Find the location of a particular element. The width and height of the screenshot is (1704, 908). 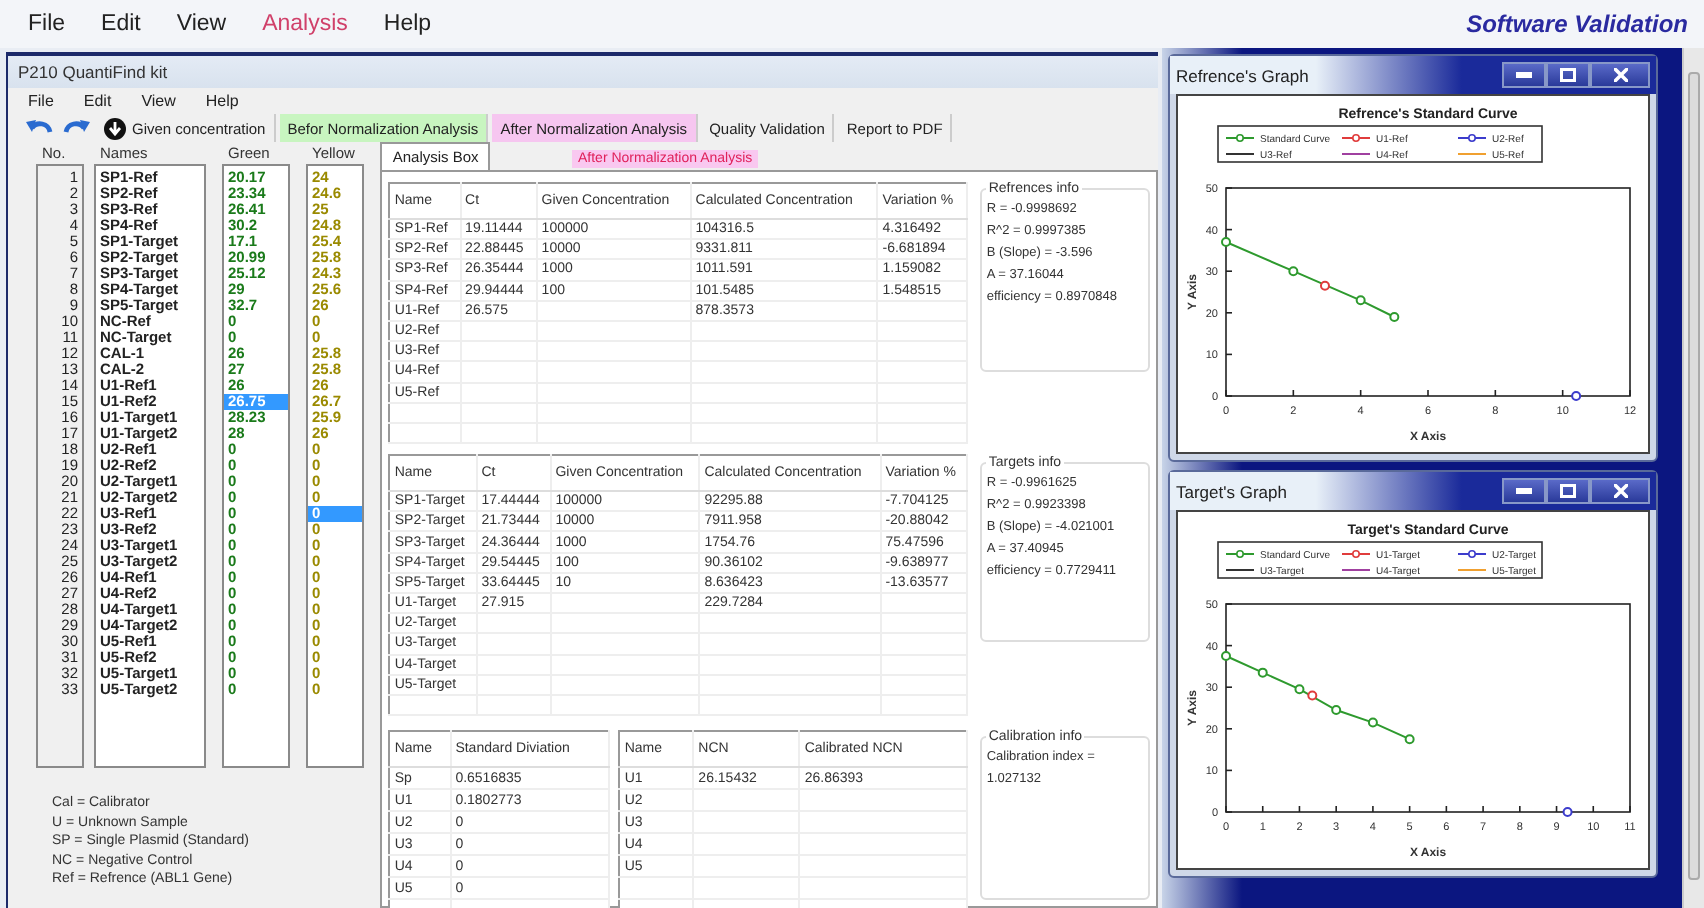

app-title: Software Validation is located at coordinates (1577, 24).